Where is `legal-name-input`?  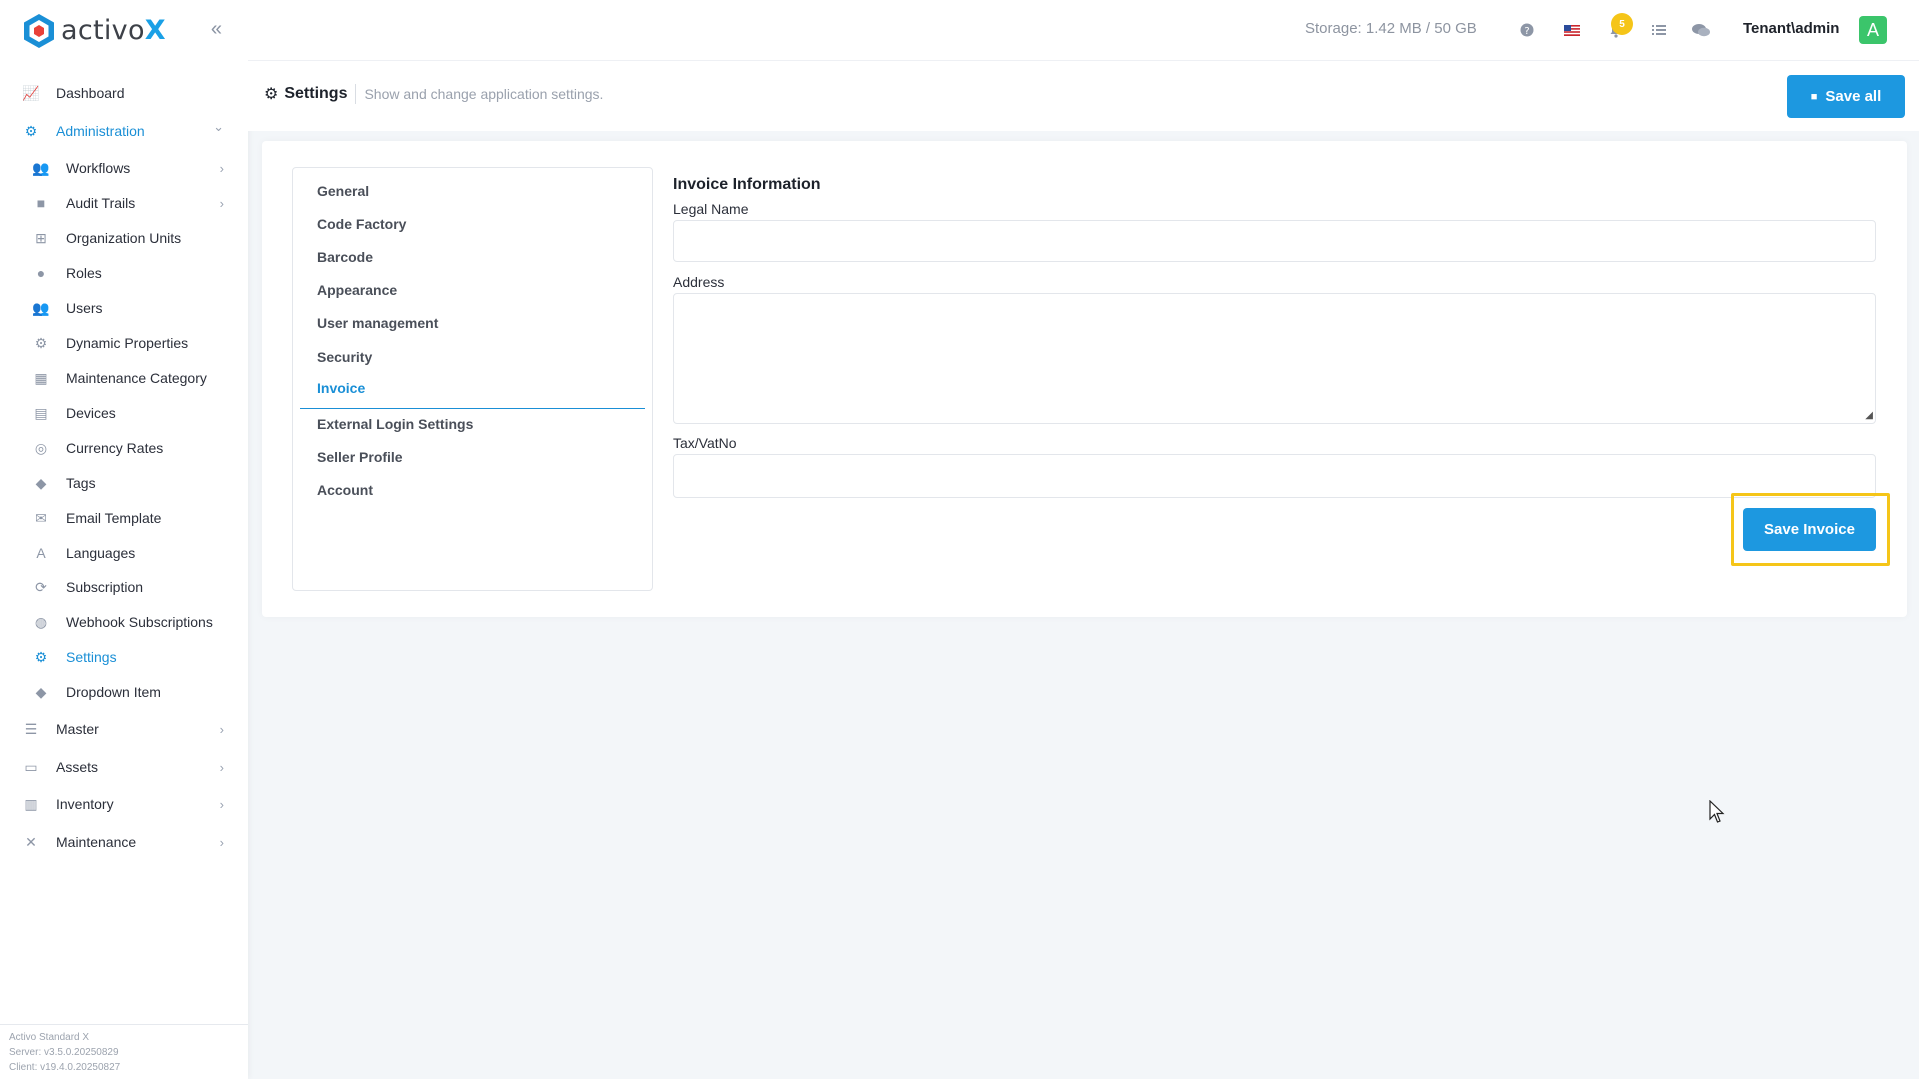
legal-name-input is located at coordinates (1274, 241).